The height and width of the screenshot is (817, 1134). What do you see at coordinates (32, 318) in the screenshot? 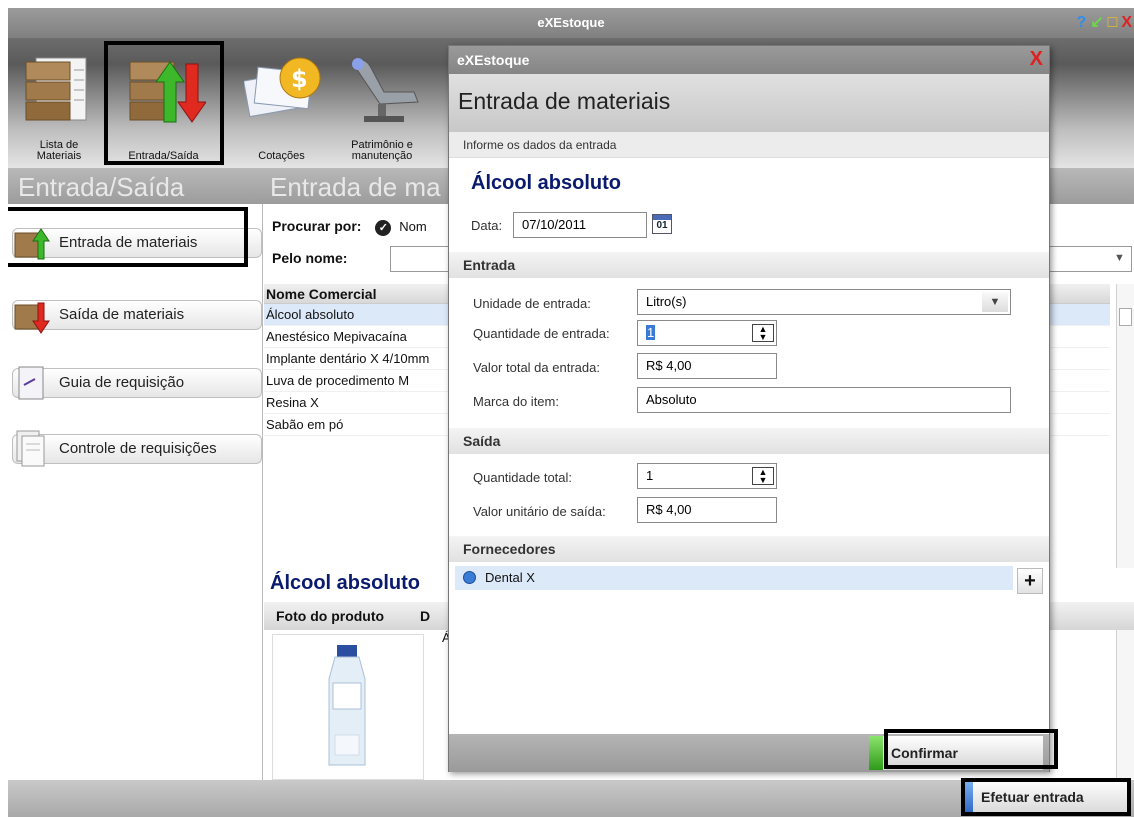
I see `box-red-arrow-icon` at bounding box center [32, 318].